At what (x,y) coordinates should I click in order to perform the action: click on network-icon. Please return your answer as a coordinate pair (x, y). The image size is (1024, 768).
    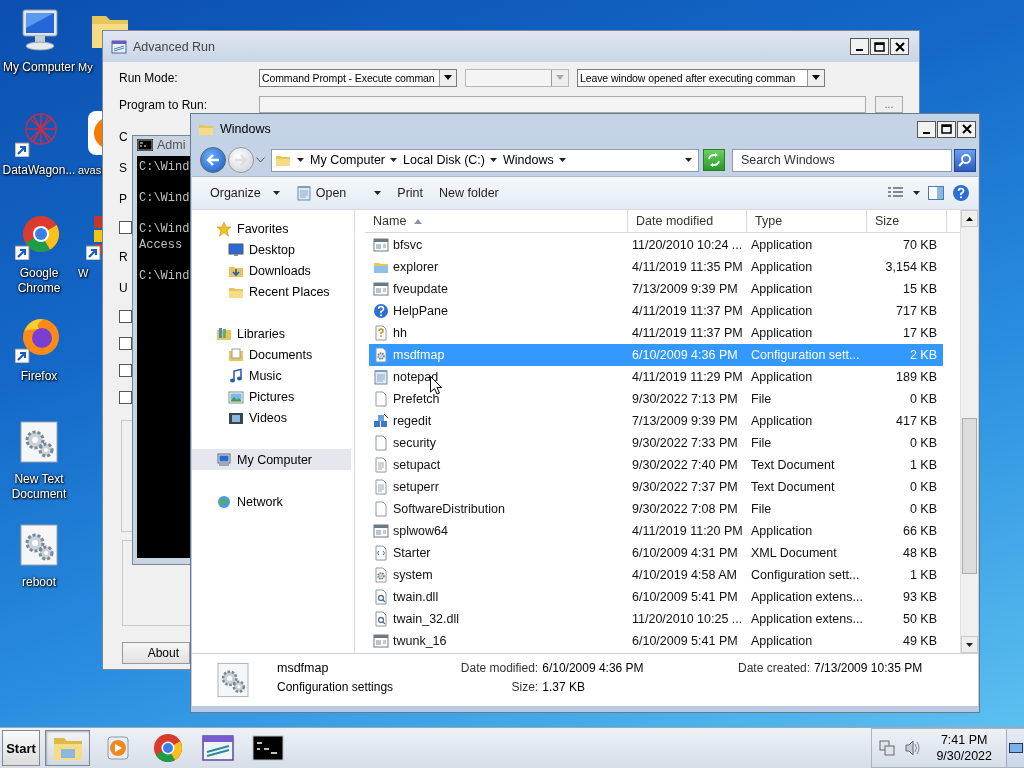
    Looking at the image, I should click on (887, 748).